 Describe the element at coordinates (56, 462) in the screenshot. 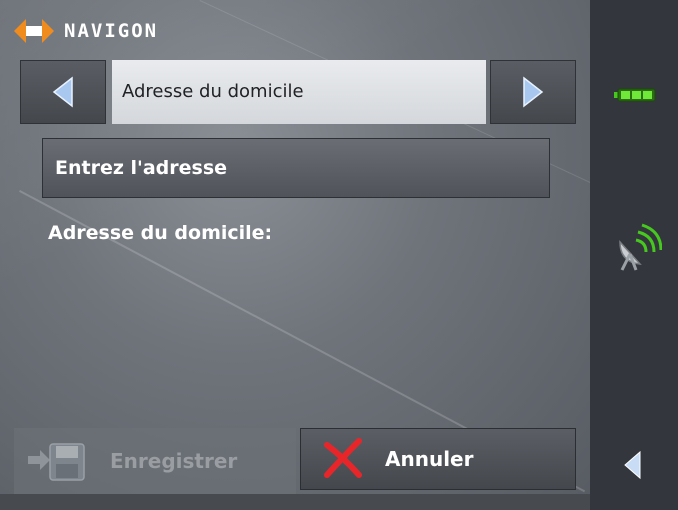

I see `save-icon` at that location.